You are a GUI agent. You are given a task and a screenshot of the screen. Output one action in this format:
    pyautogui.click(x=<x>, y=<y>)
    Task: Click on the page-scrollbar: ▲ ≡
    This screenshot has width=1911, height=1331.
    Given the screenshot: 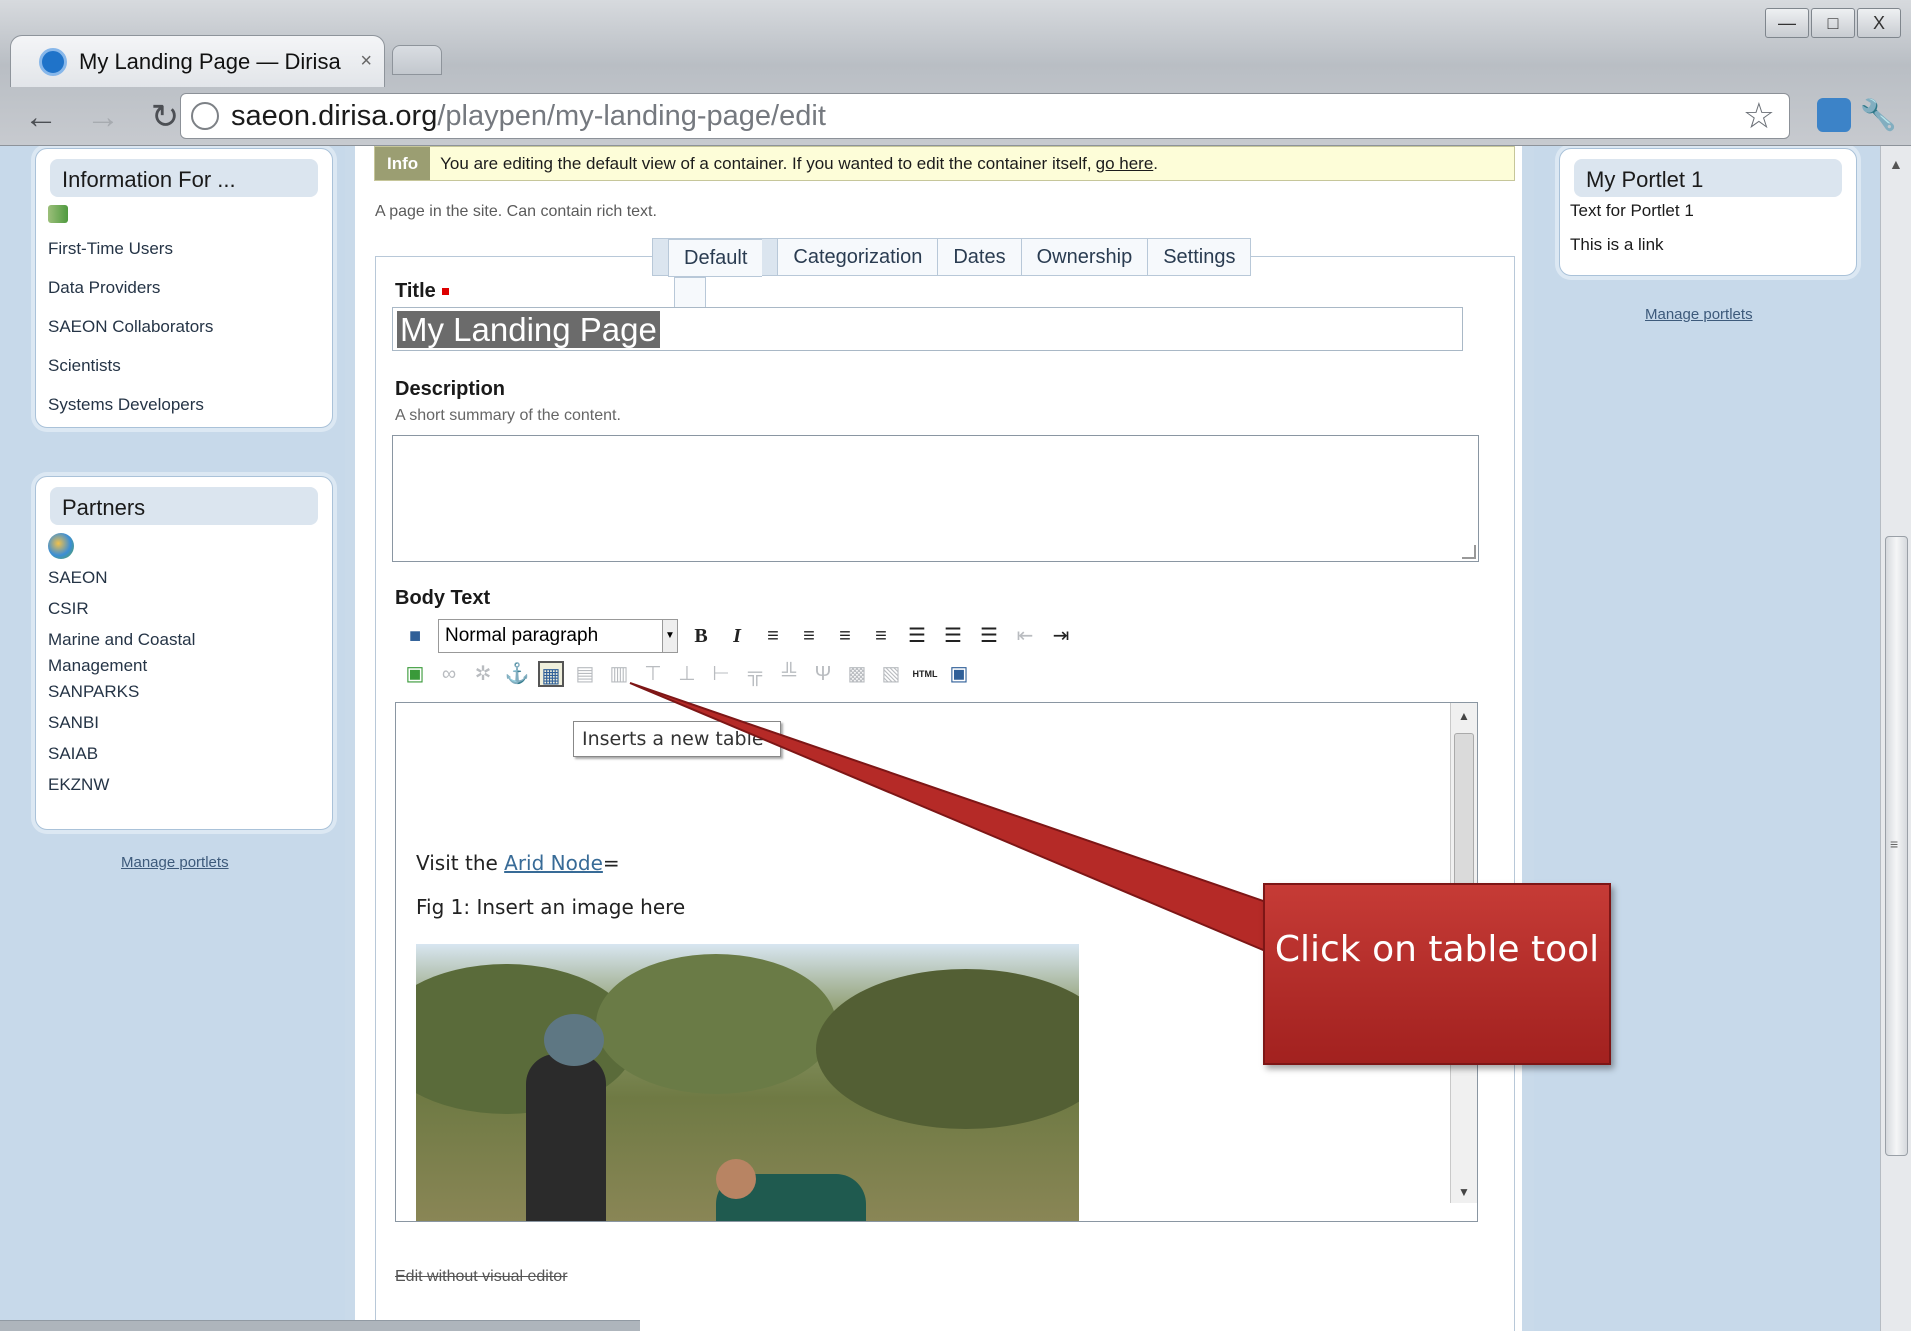 What is the action you would take?
    pyautogui.click(x=1895, y=738)
    